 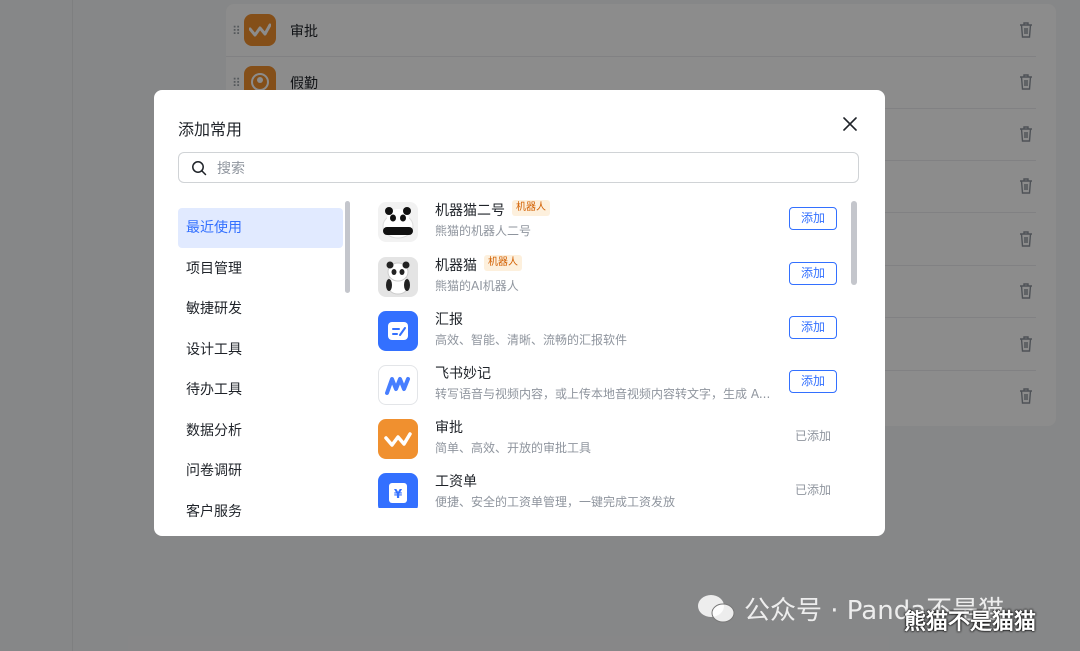 What do you see at coordinates (477, 286) in the screenshot?
I see `app-description: 熊猫的AI机器人` at bounding box center [477, 286].